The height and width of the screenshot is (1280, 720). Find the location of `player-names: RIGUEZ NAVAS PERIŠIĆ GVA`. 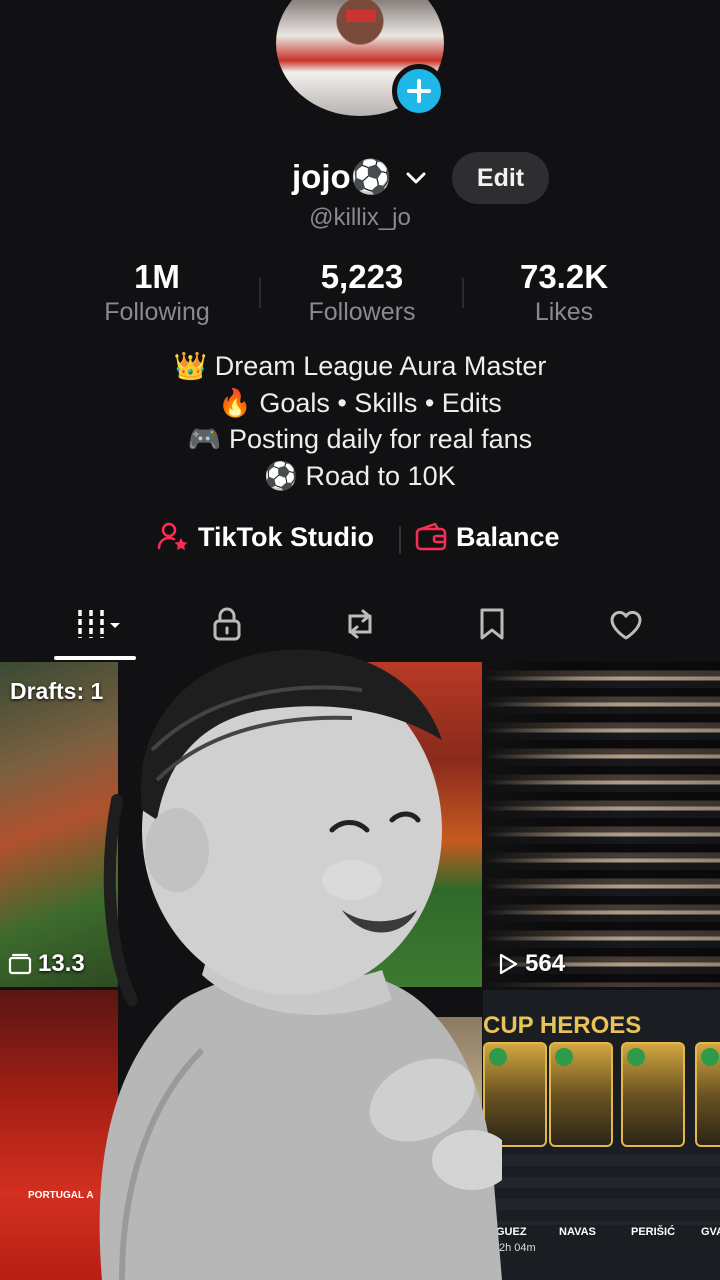

player-names: RIGUEZ NAVAS PERIŠIĆ GVA is located at coordinates (601, 1233).